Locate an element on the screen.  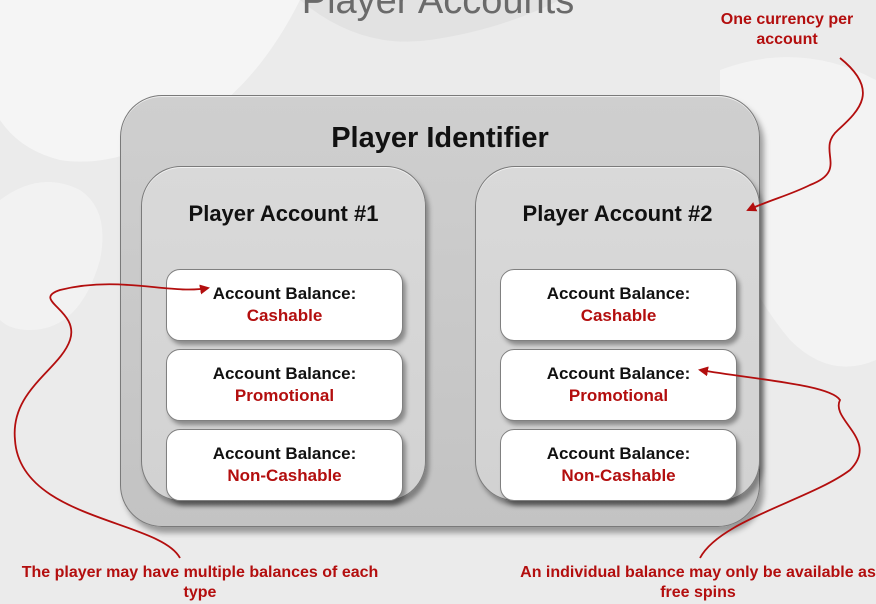
arrow-freespins is located at coordinates (779, 462).